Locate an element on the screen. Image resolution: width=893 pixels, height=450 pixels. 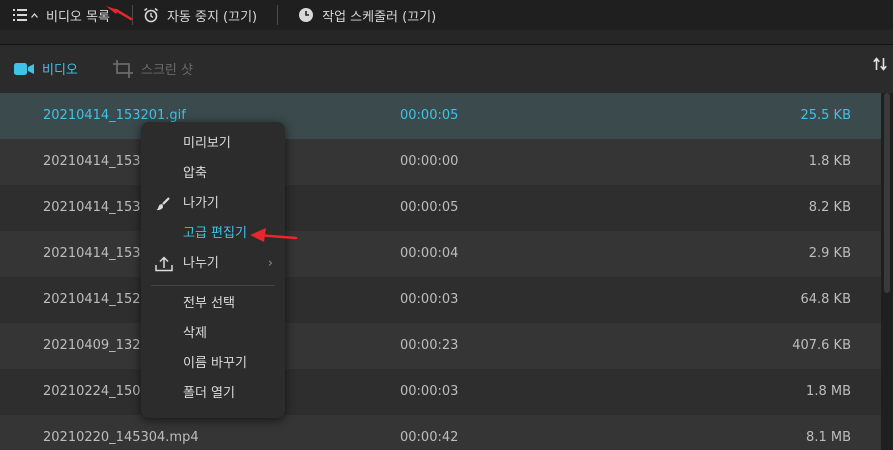
menu-item-advanced-editor: 고급 편집기 is located at coordinates (213, 234).